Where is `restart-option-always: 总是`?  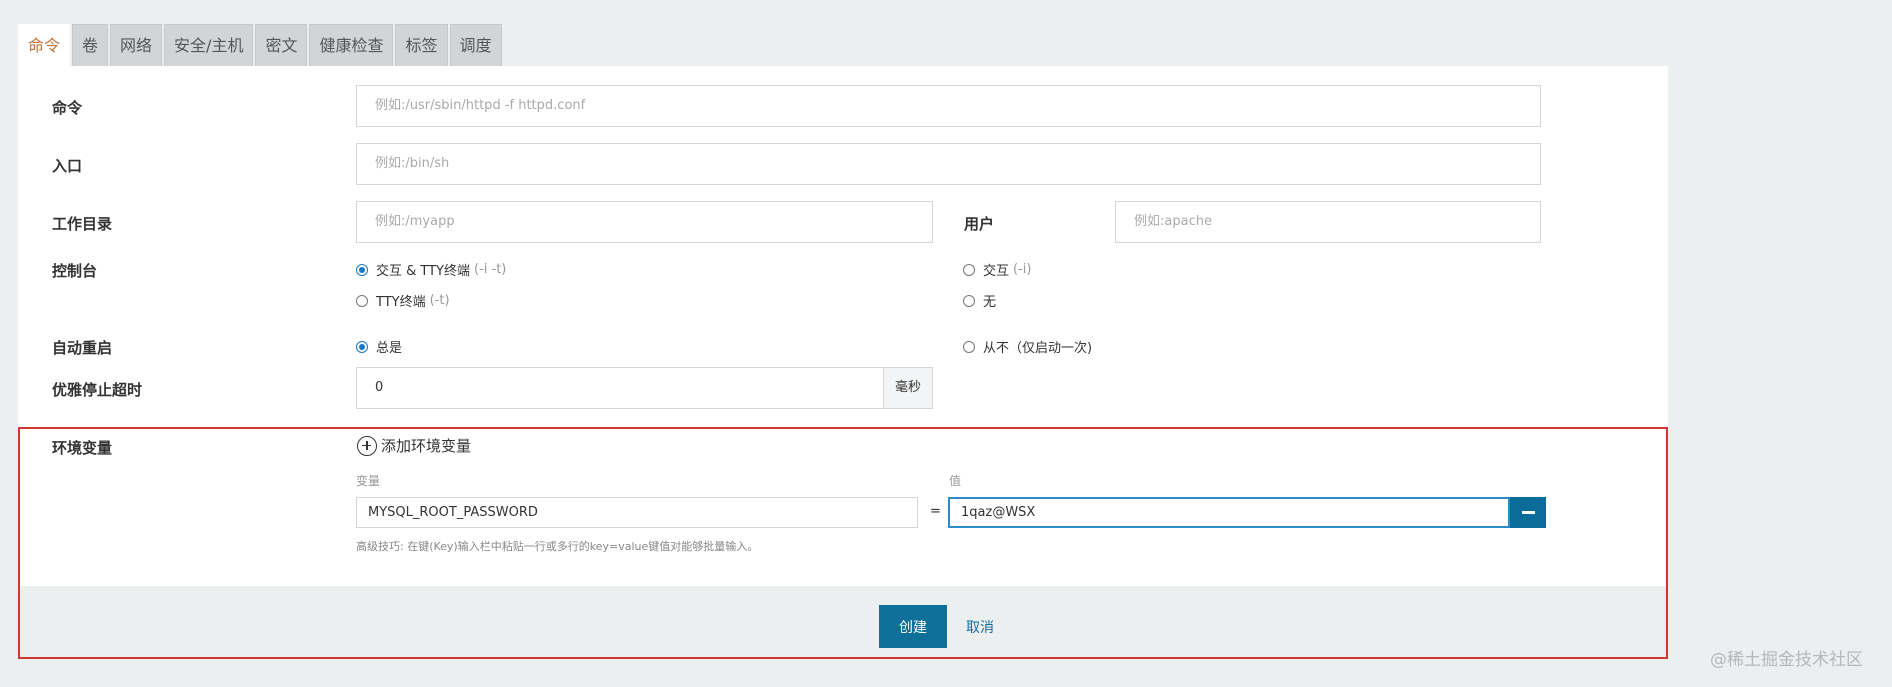 restart-option-always: 总是 is located at coordinates (379, 346).